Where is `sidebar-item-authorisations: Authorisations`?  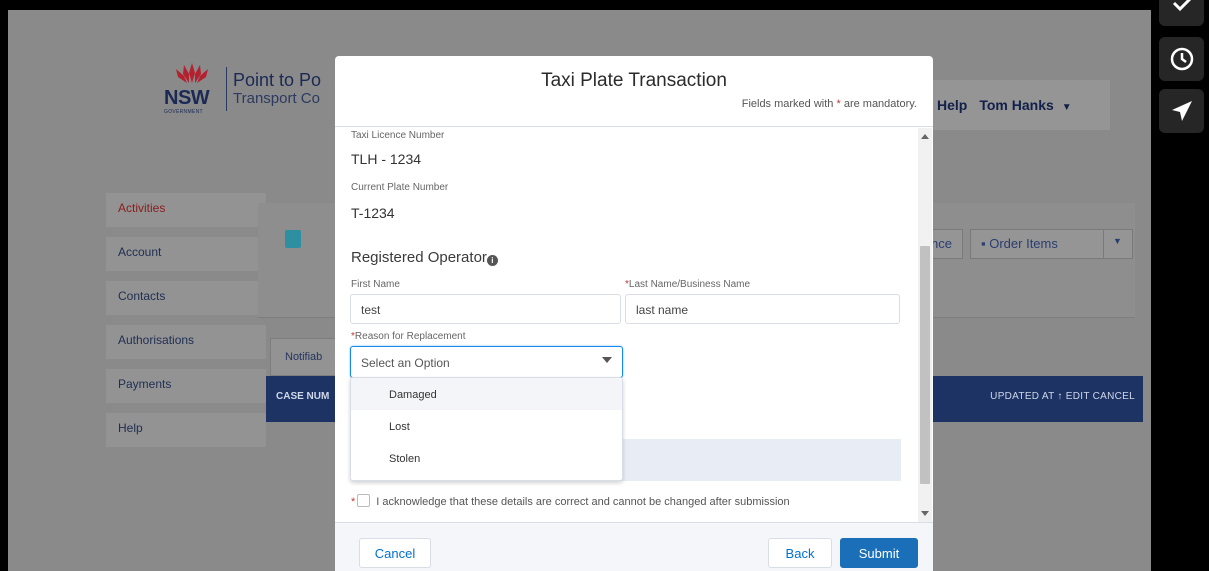 sidebar-item-authorisations: Authorisations is located at coordinates (186, 342).